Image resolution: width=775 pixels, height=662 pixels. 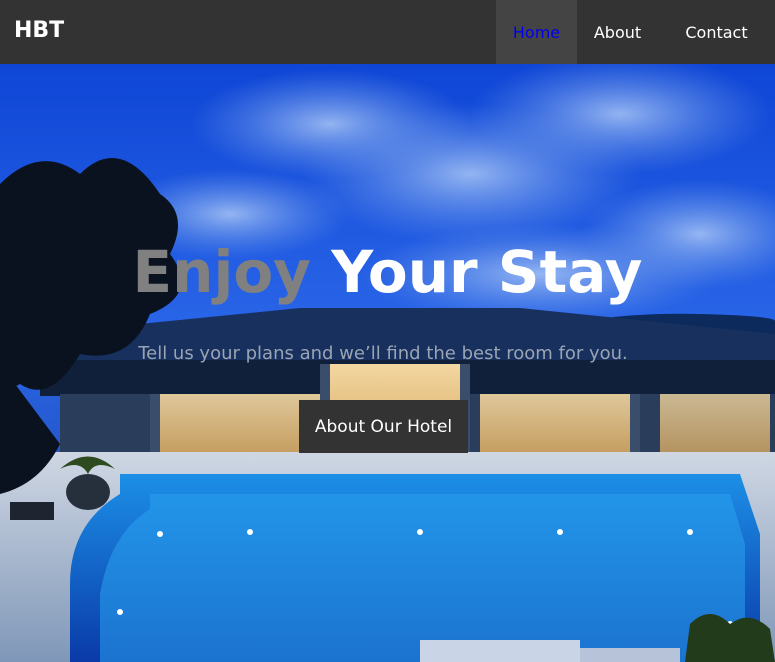 What do you see at coordinates (39, 31) in the screenshot?
I see `brand-logo: HBT` at bounding box center [39, 31].